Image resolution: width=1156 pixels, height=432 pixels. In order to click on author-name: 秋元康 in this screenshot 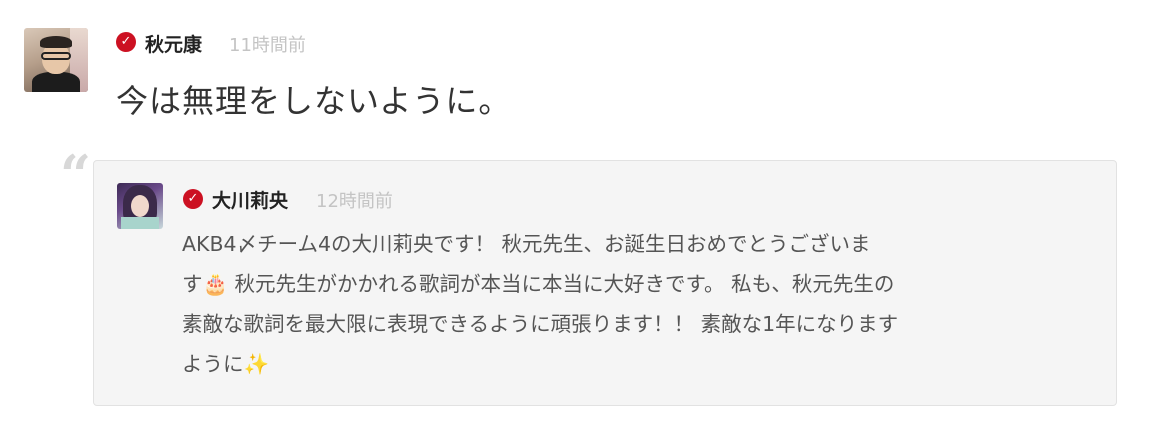, I will do `click(173, 43)`.